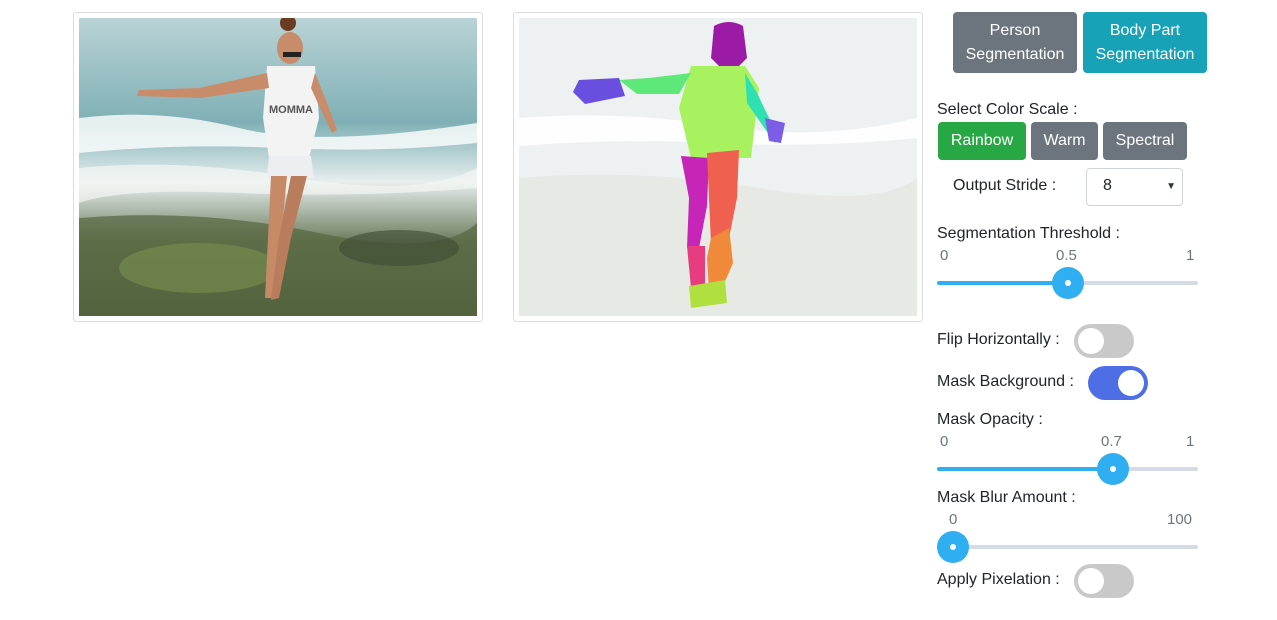 The width and height of the screenshot is (1277, 620). I want to click on mask-blur-label: Mask Blur Amount :, so click(1006, 497).